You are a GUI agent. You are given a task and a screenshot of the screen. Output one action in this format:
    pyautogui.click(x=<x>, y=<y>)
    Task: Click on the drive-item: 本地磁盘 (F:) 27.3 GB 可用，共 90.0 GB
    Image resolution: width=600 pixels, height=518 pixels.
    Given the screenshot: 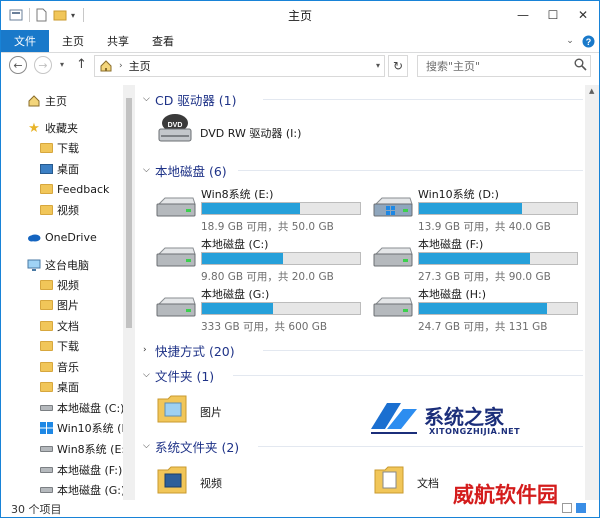 What is the action you would take?
    pyautogui.click(x=477, y=259)
    